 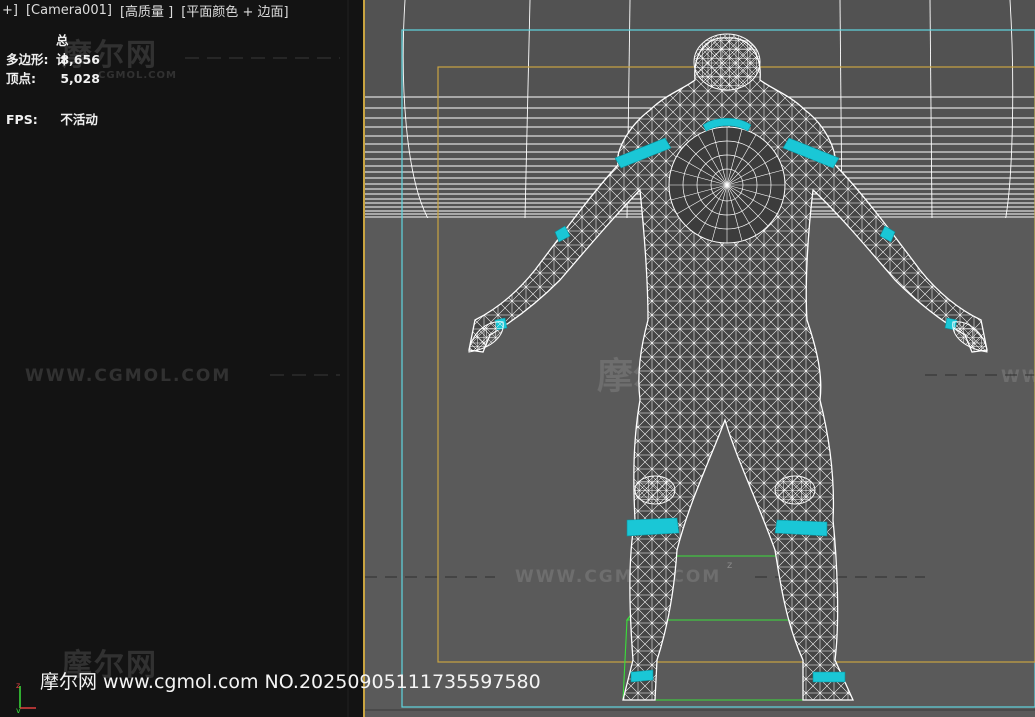 What do you see at coordinates (18, 710) in the screenshot?
I see `svg-text: v` at bounding box center [18, 710].